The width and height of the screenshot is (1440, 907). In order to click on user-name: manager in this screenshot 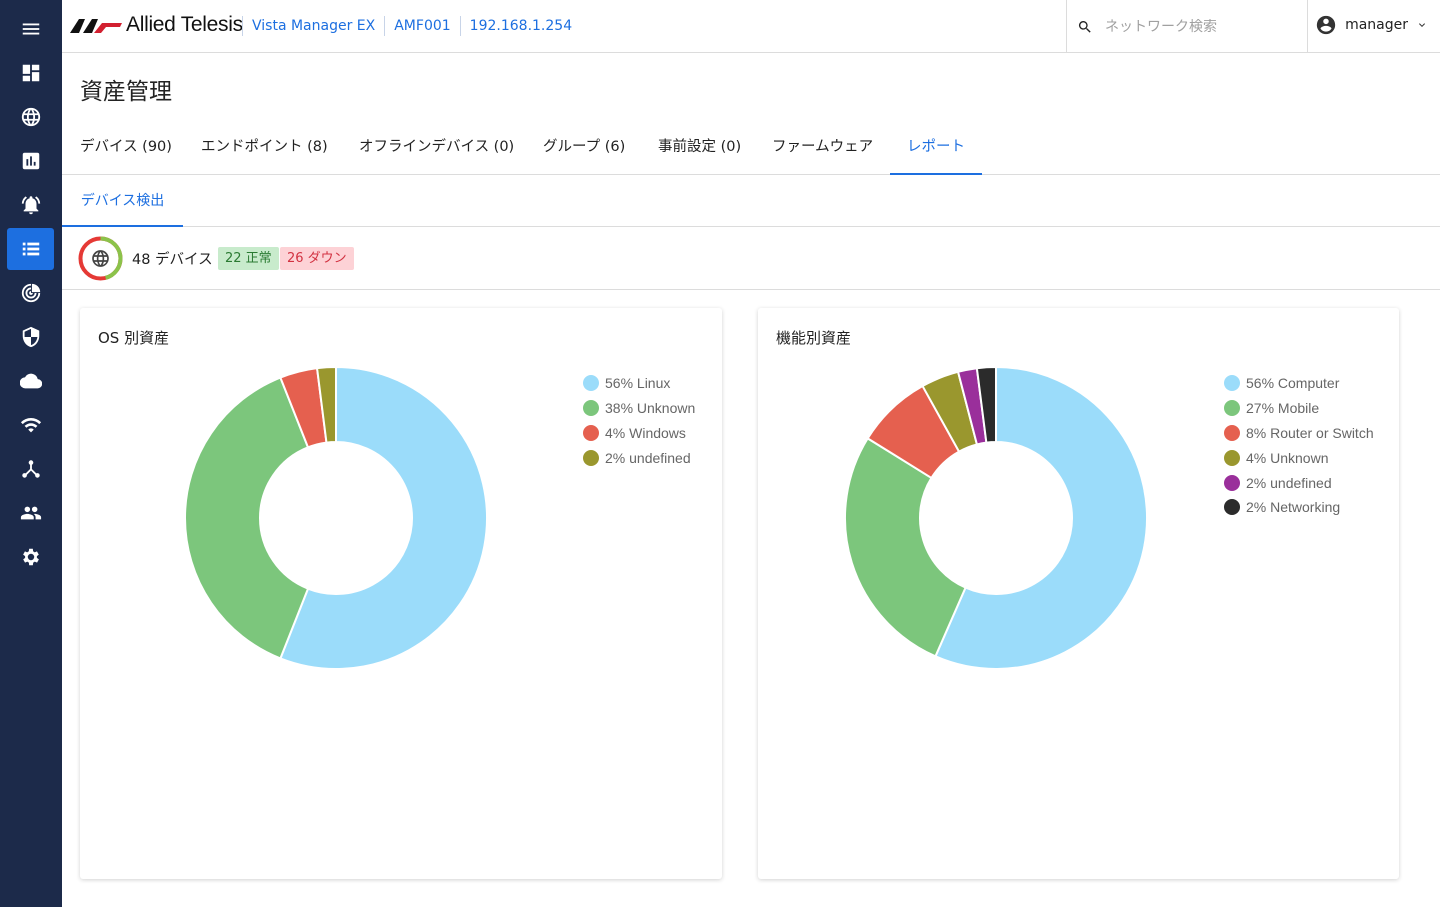, I will do `click(1376, 25)`.